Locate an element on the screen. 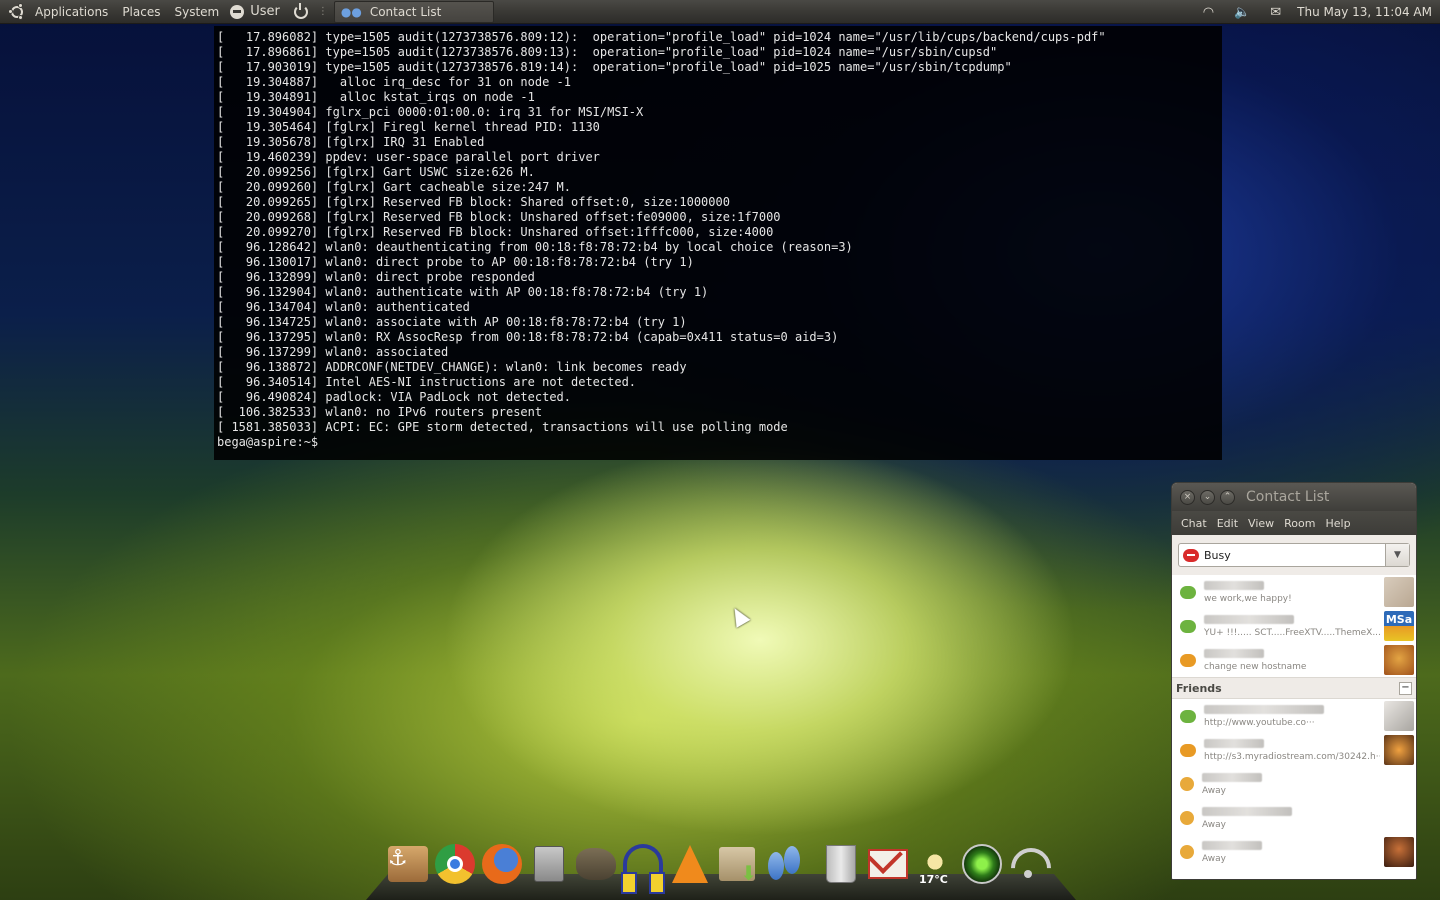 This screenshot has width=1440, height=900. user-label: User is located at coordinates (265, 11).